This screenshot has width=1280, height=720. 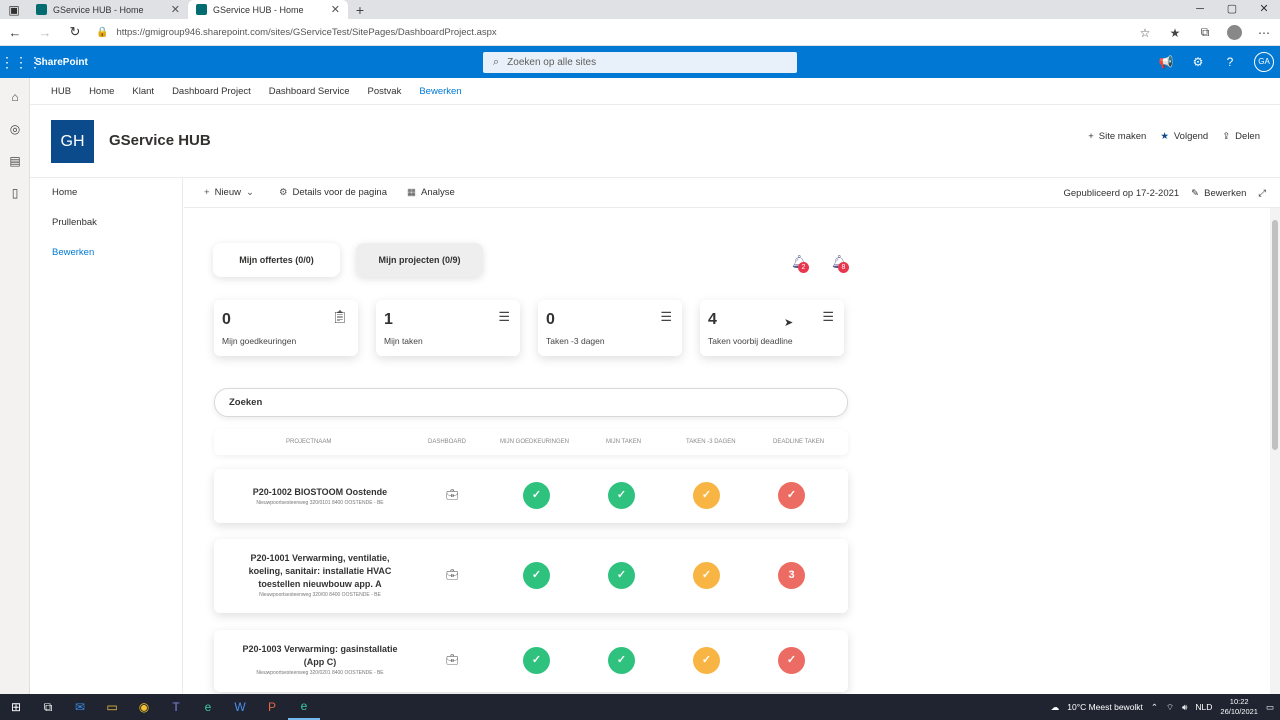 I want to click on maximize-button: ▢, so click(x=1232, y=9).